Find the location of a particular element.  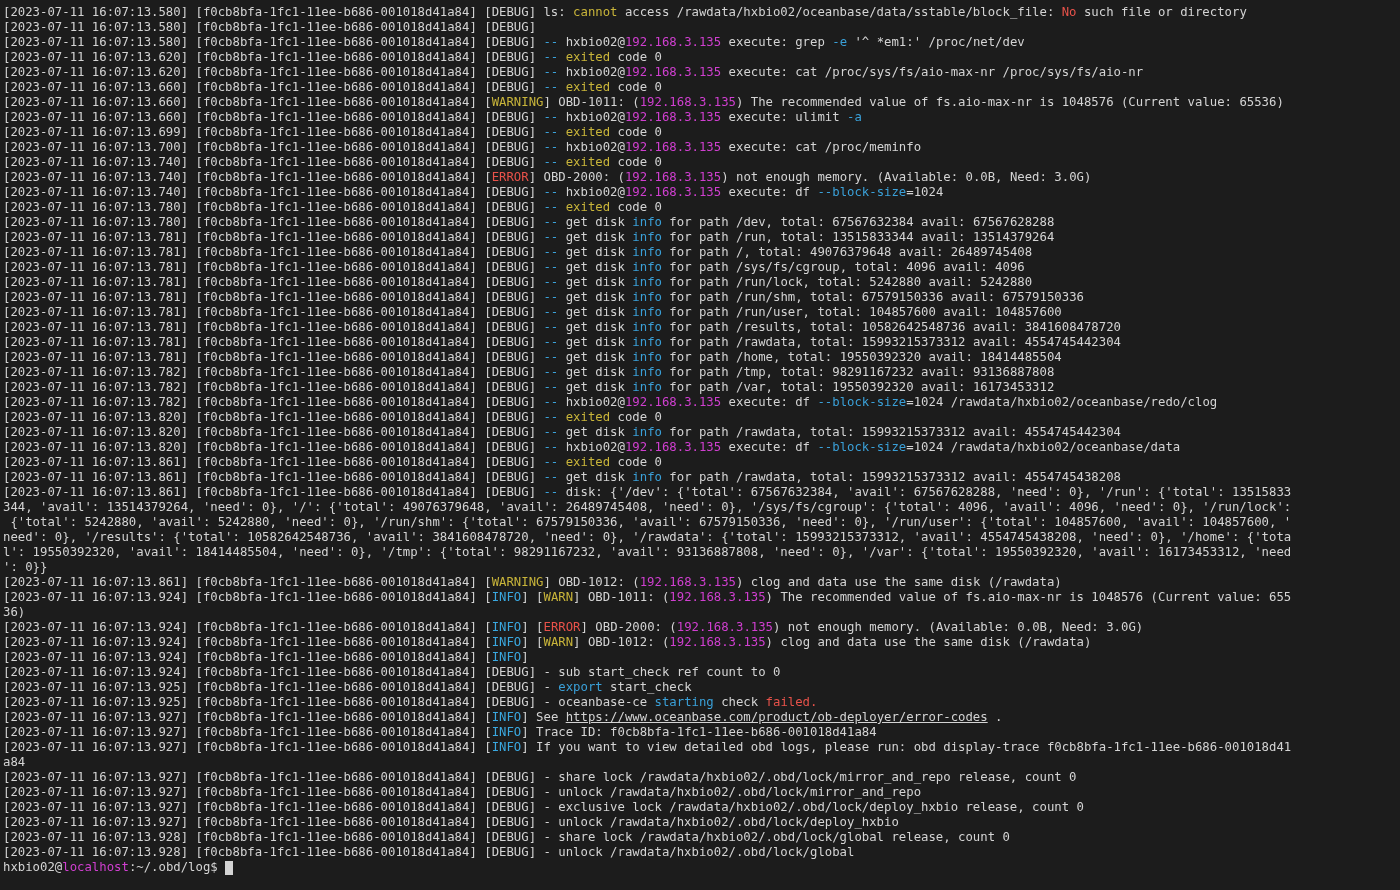

log-line: [2023-07-11 16:07:13.781] [f0cb8bfa-1fc1-11ee-b686-001018d41a84] [DEBUG] -- get disk info for path /run/lock, total: 5242880 avail: 5242880 is located at coordinates (518, 282).